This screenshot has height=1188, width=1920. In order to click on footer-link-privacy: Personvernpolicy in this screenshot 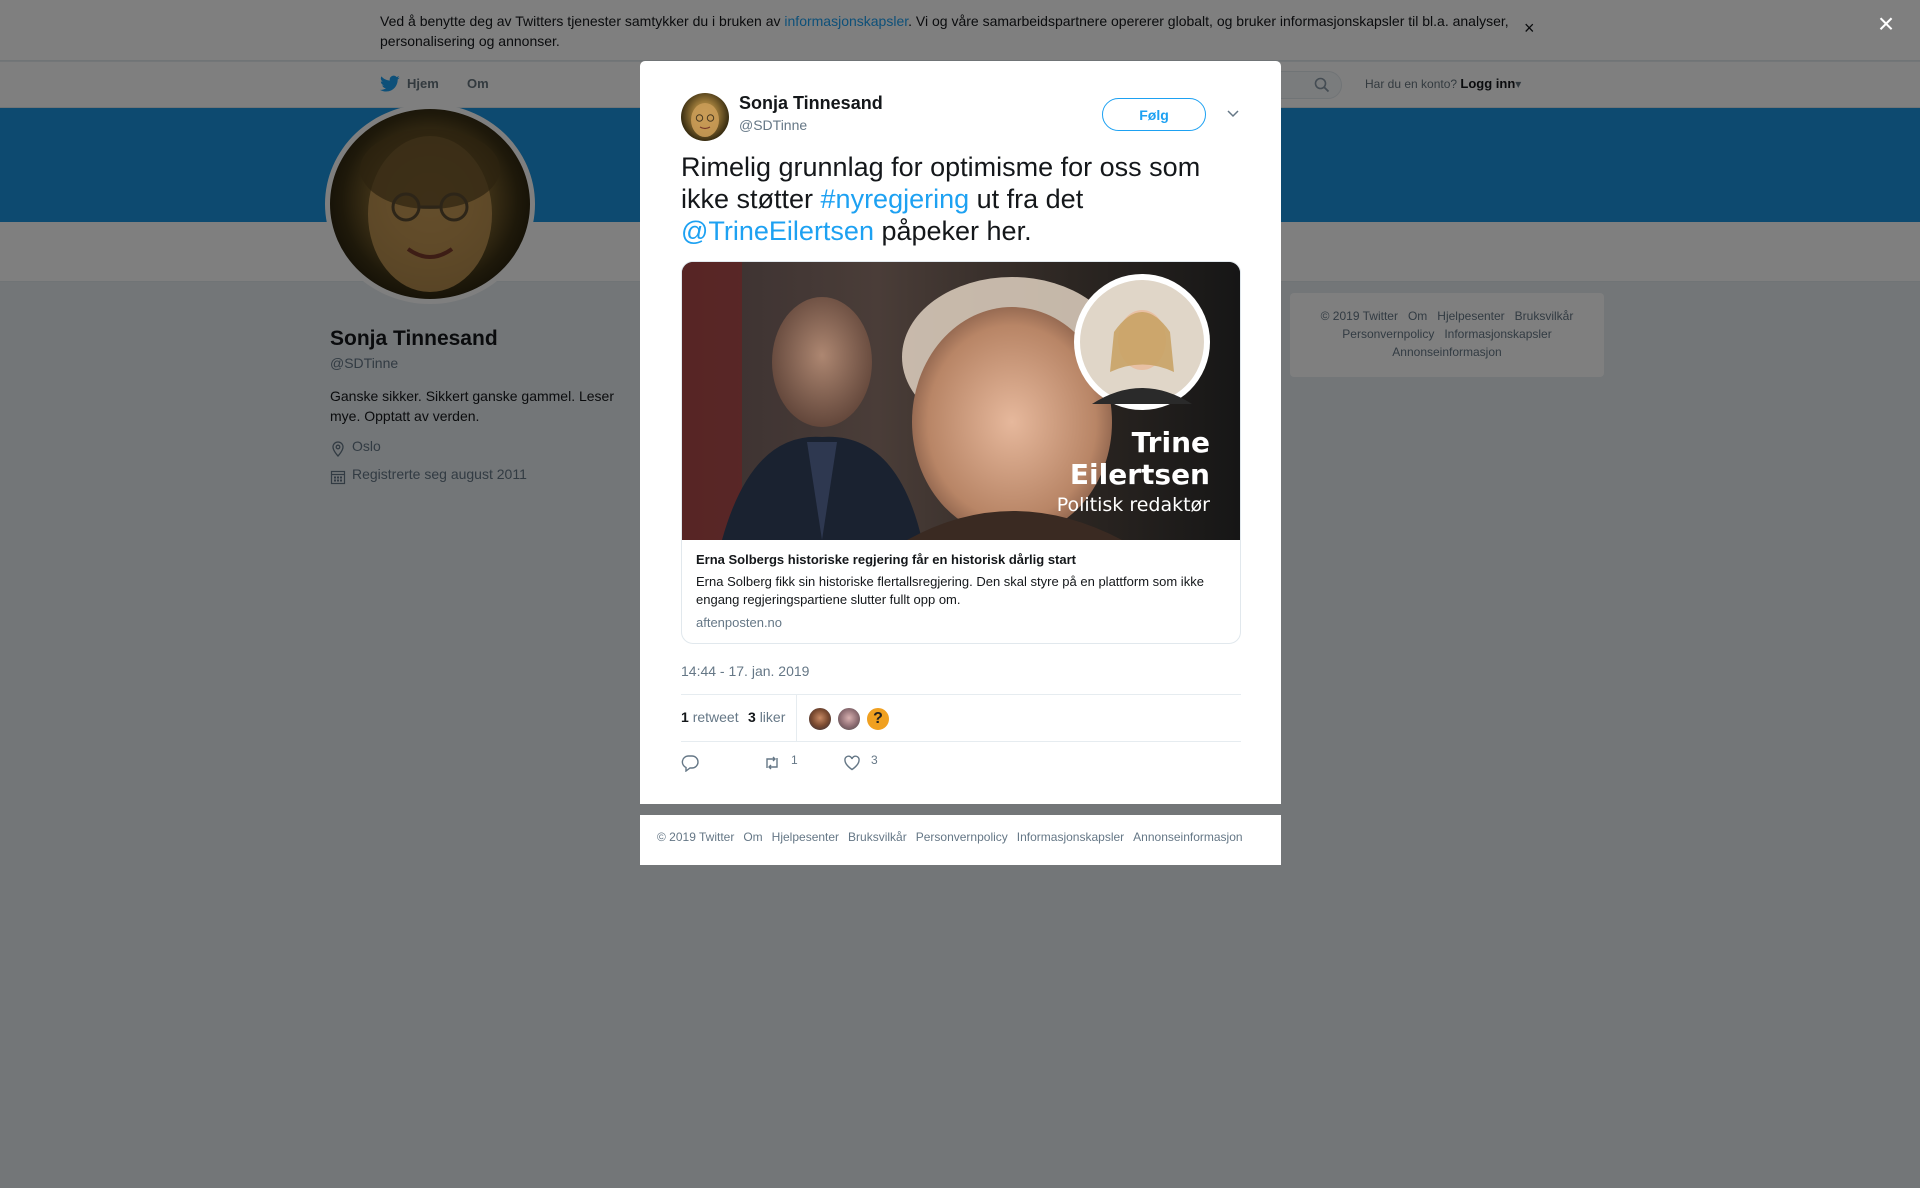, I will do `click(962, 837)`.